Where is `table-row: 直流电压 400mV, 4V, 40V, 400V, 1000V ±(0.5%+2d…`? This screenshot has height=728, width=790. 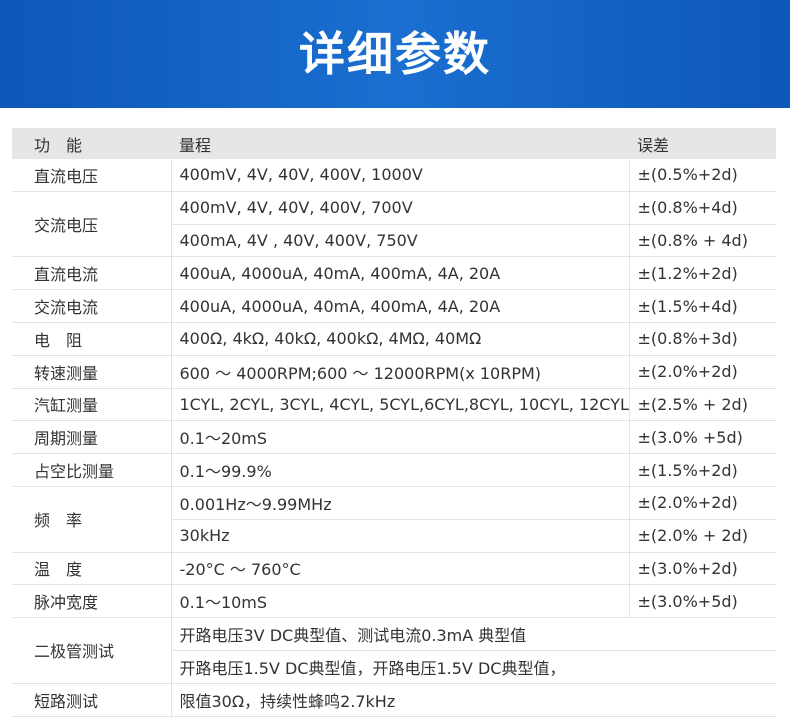
table-row: 直流电压 400mV, 4V, 40V, 400V, 1000V ±(0.5%+2d… is located at coordinates (394, 175).